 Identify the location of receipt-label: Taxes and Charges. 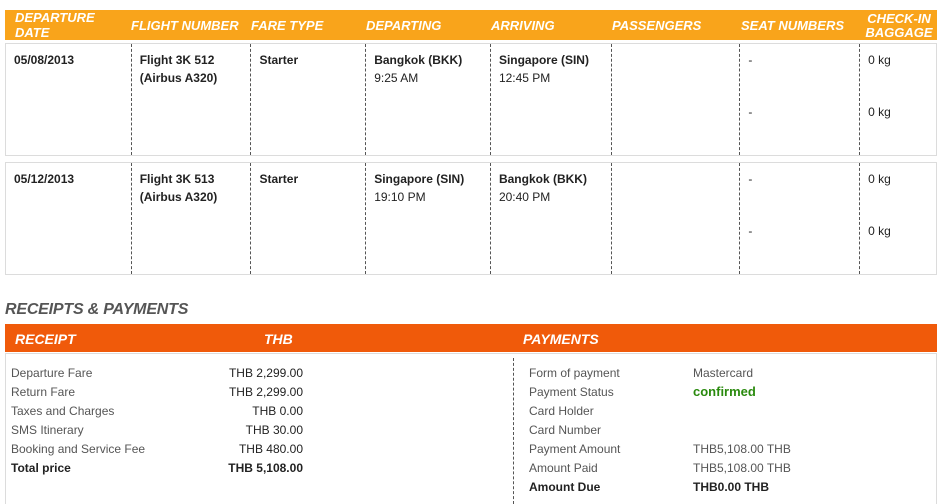
(63, 410).